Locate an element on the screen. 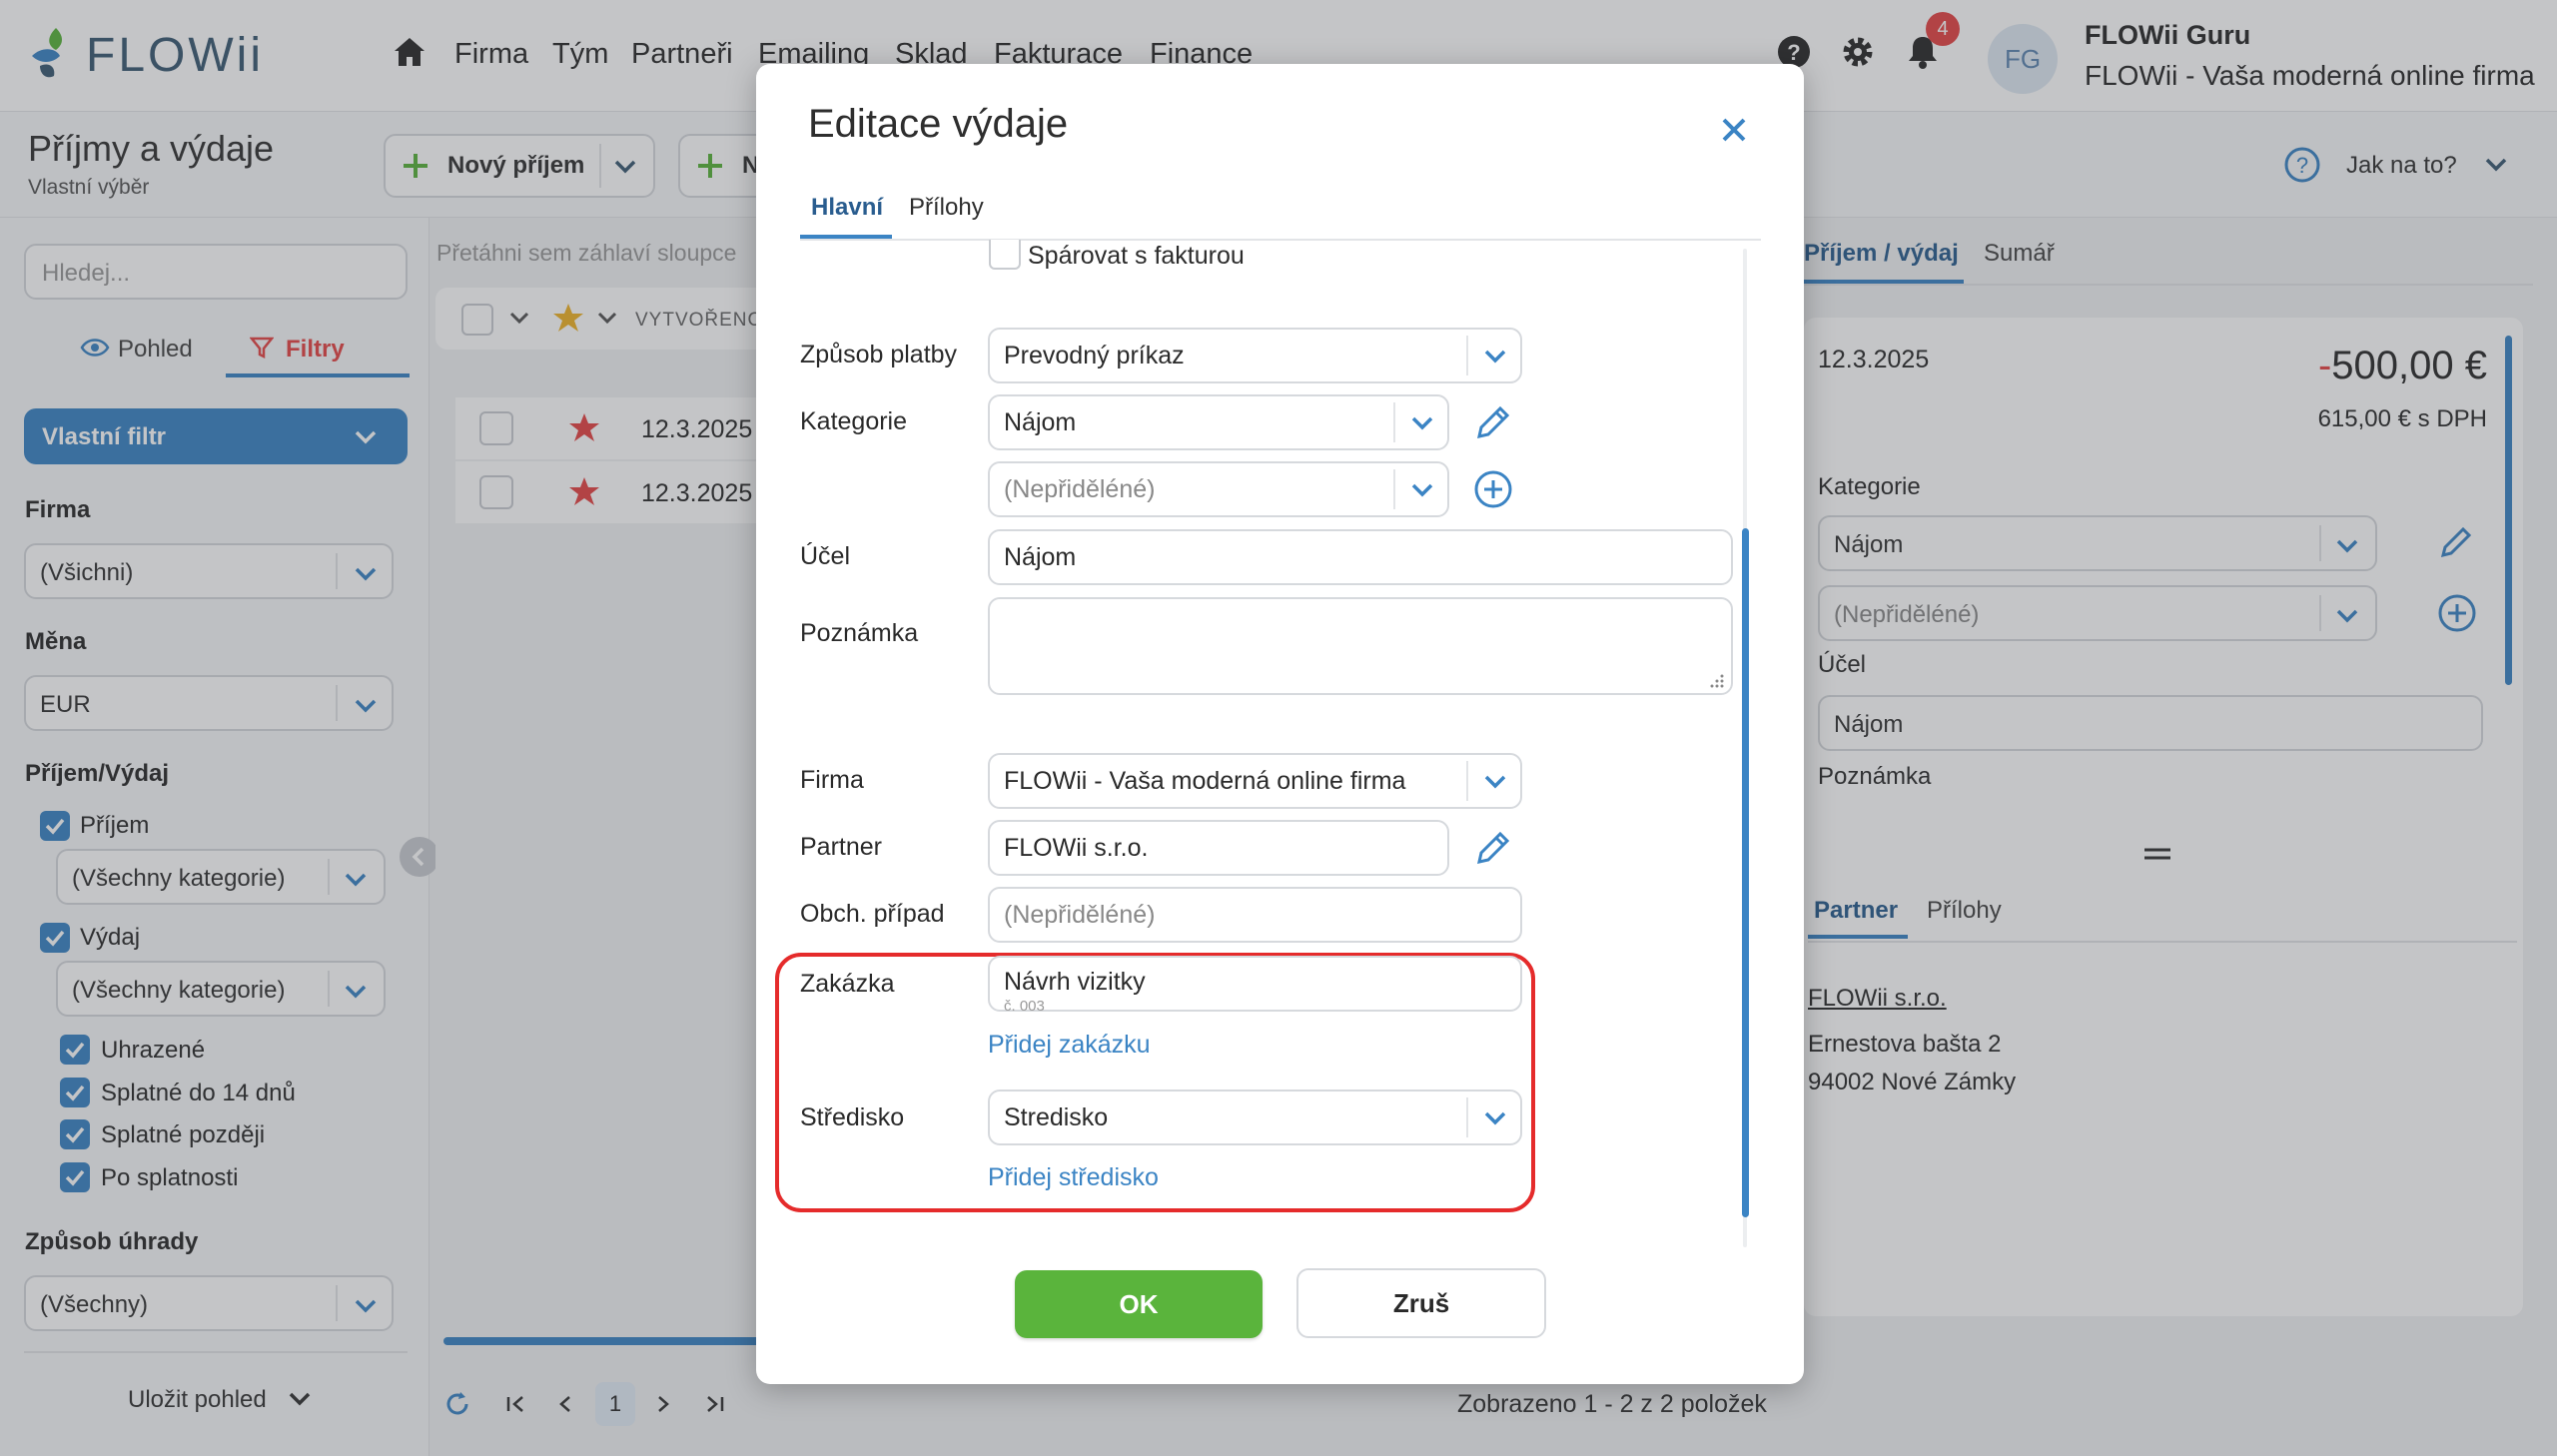  category-value: Nájom is located at coordinates (1040, 421).